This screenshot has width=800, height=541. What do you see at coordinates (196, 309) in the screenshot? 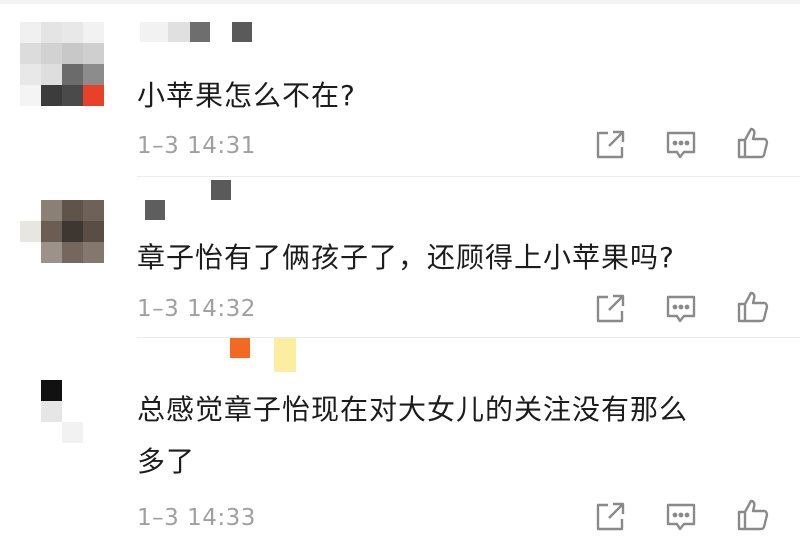
I see `comment-time: 1–3 14:32` at bounding box center [196, 309].